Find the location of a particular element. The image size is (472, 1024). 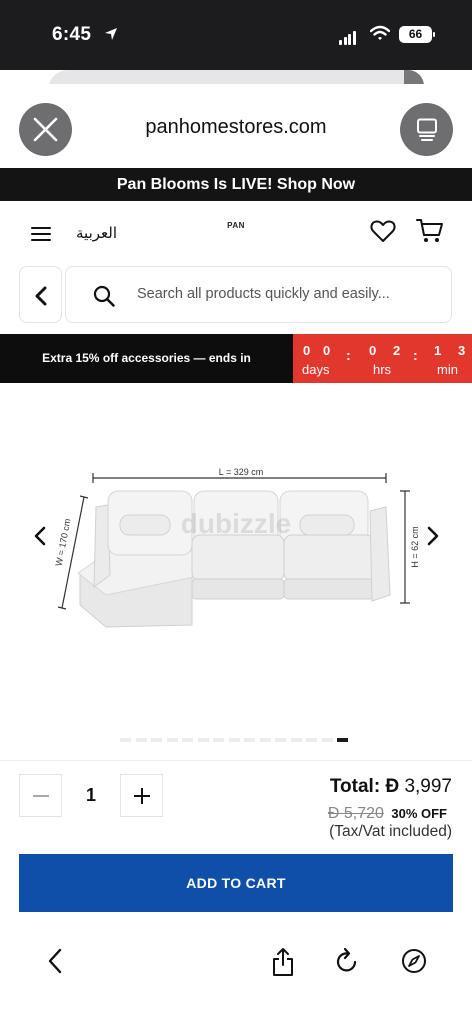

share-icon is located at coordinates (283, 962).